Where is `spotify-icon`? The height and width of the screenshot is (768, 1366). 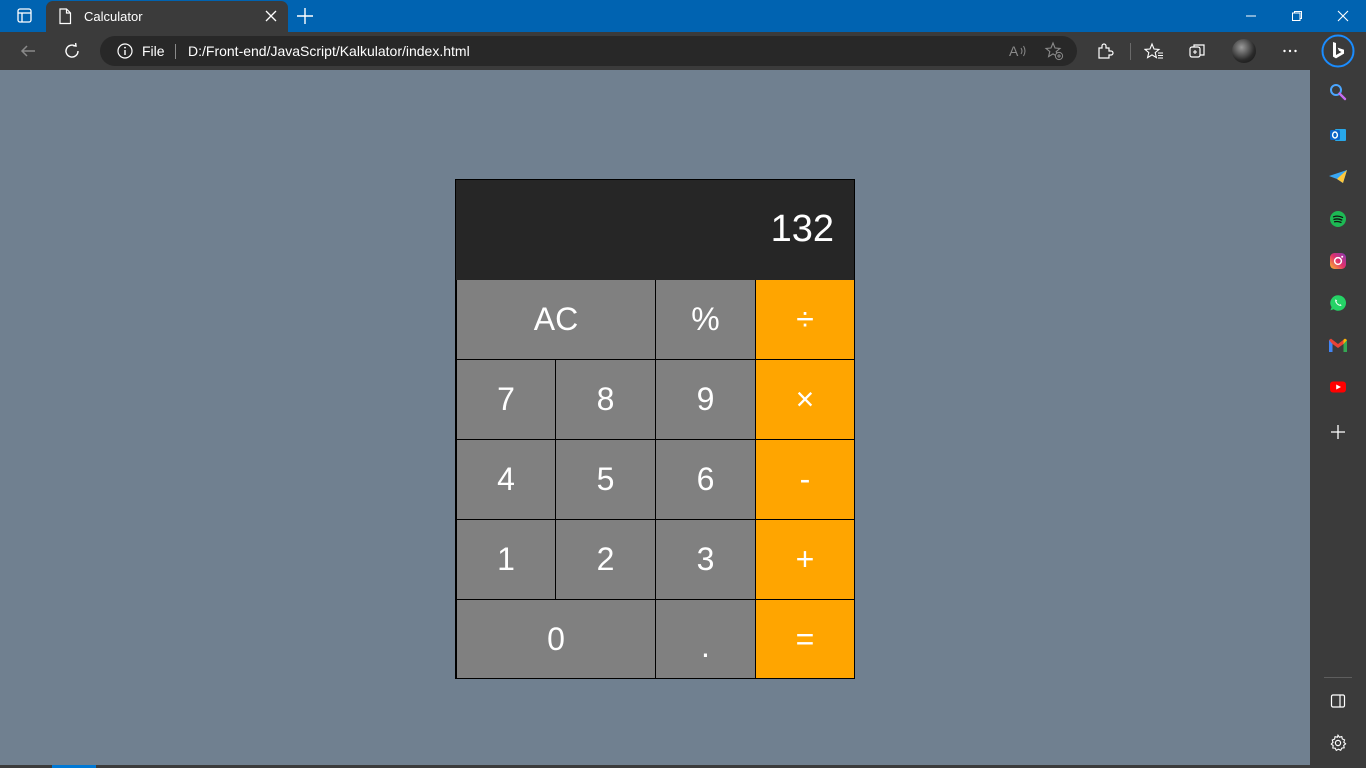
spotify-icon is located at coordinates (1338, 219).